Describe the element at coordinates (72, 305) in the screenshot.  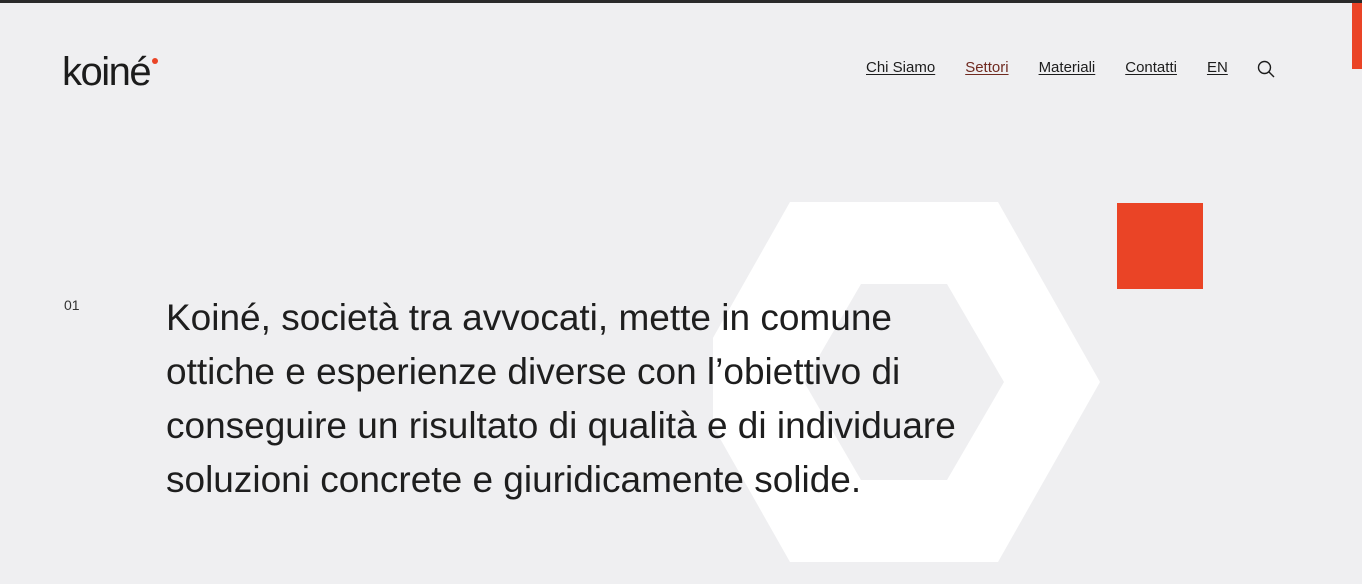
I see `section-number: 01` at that location.